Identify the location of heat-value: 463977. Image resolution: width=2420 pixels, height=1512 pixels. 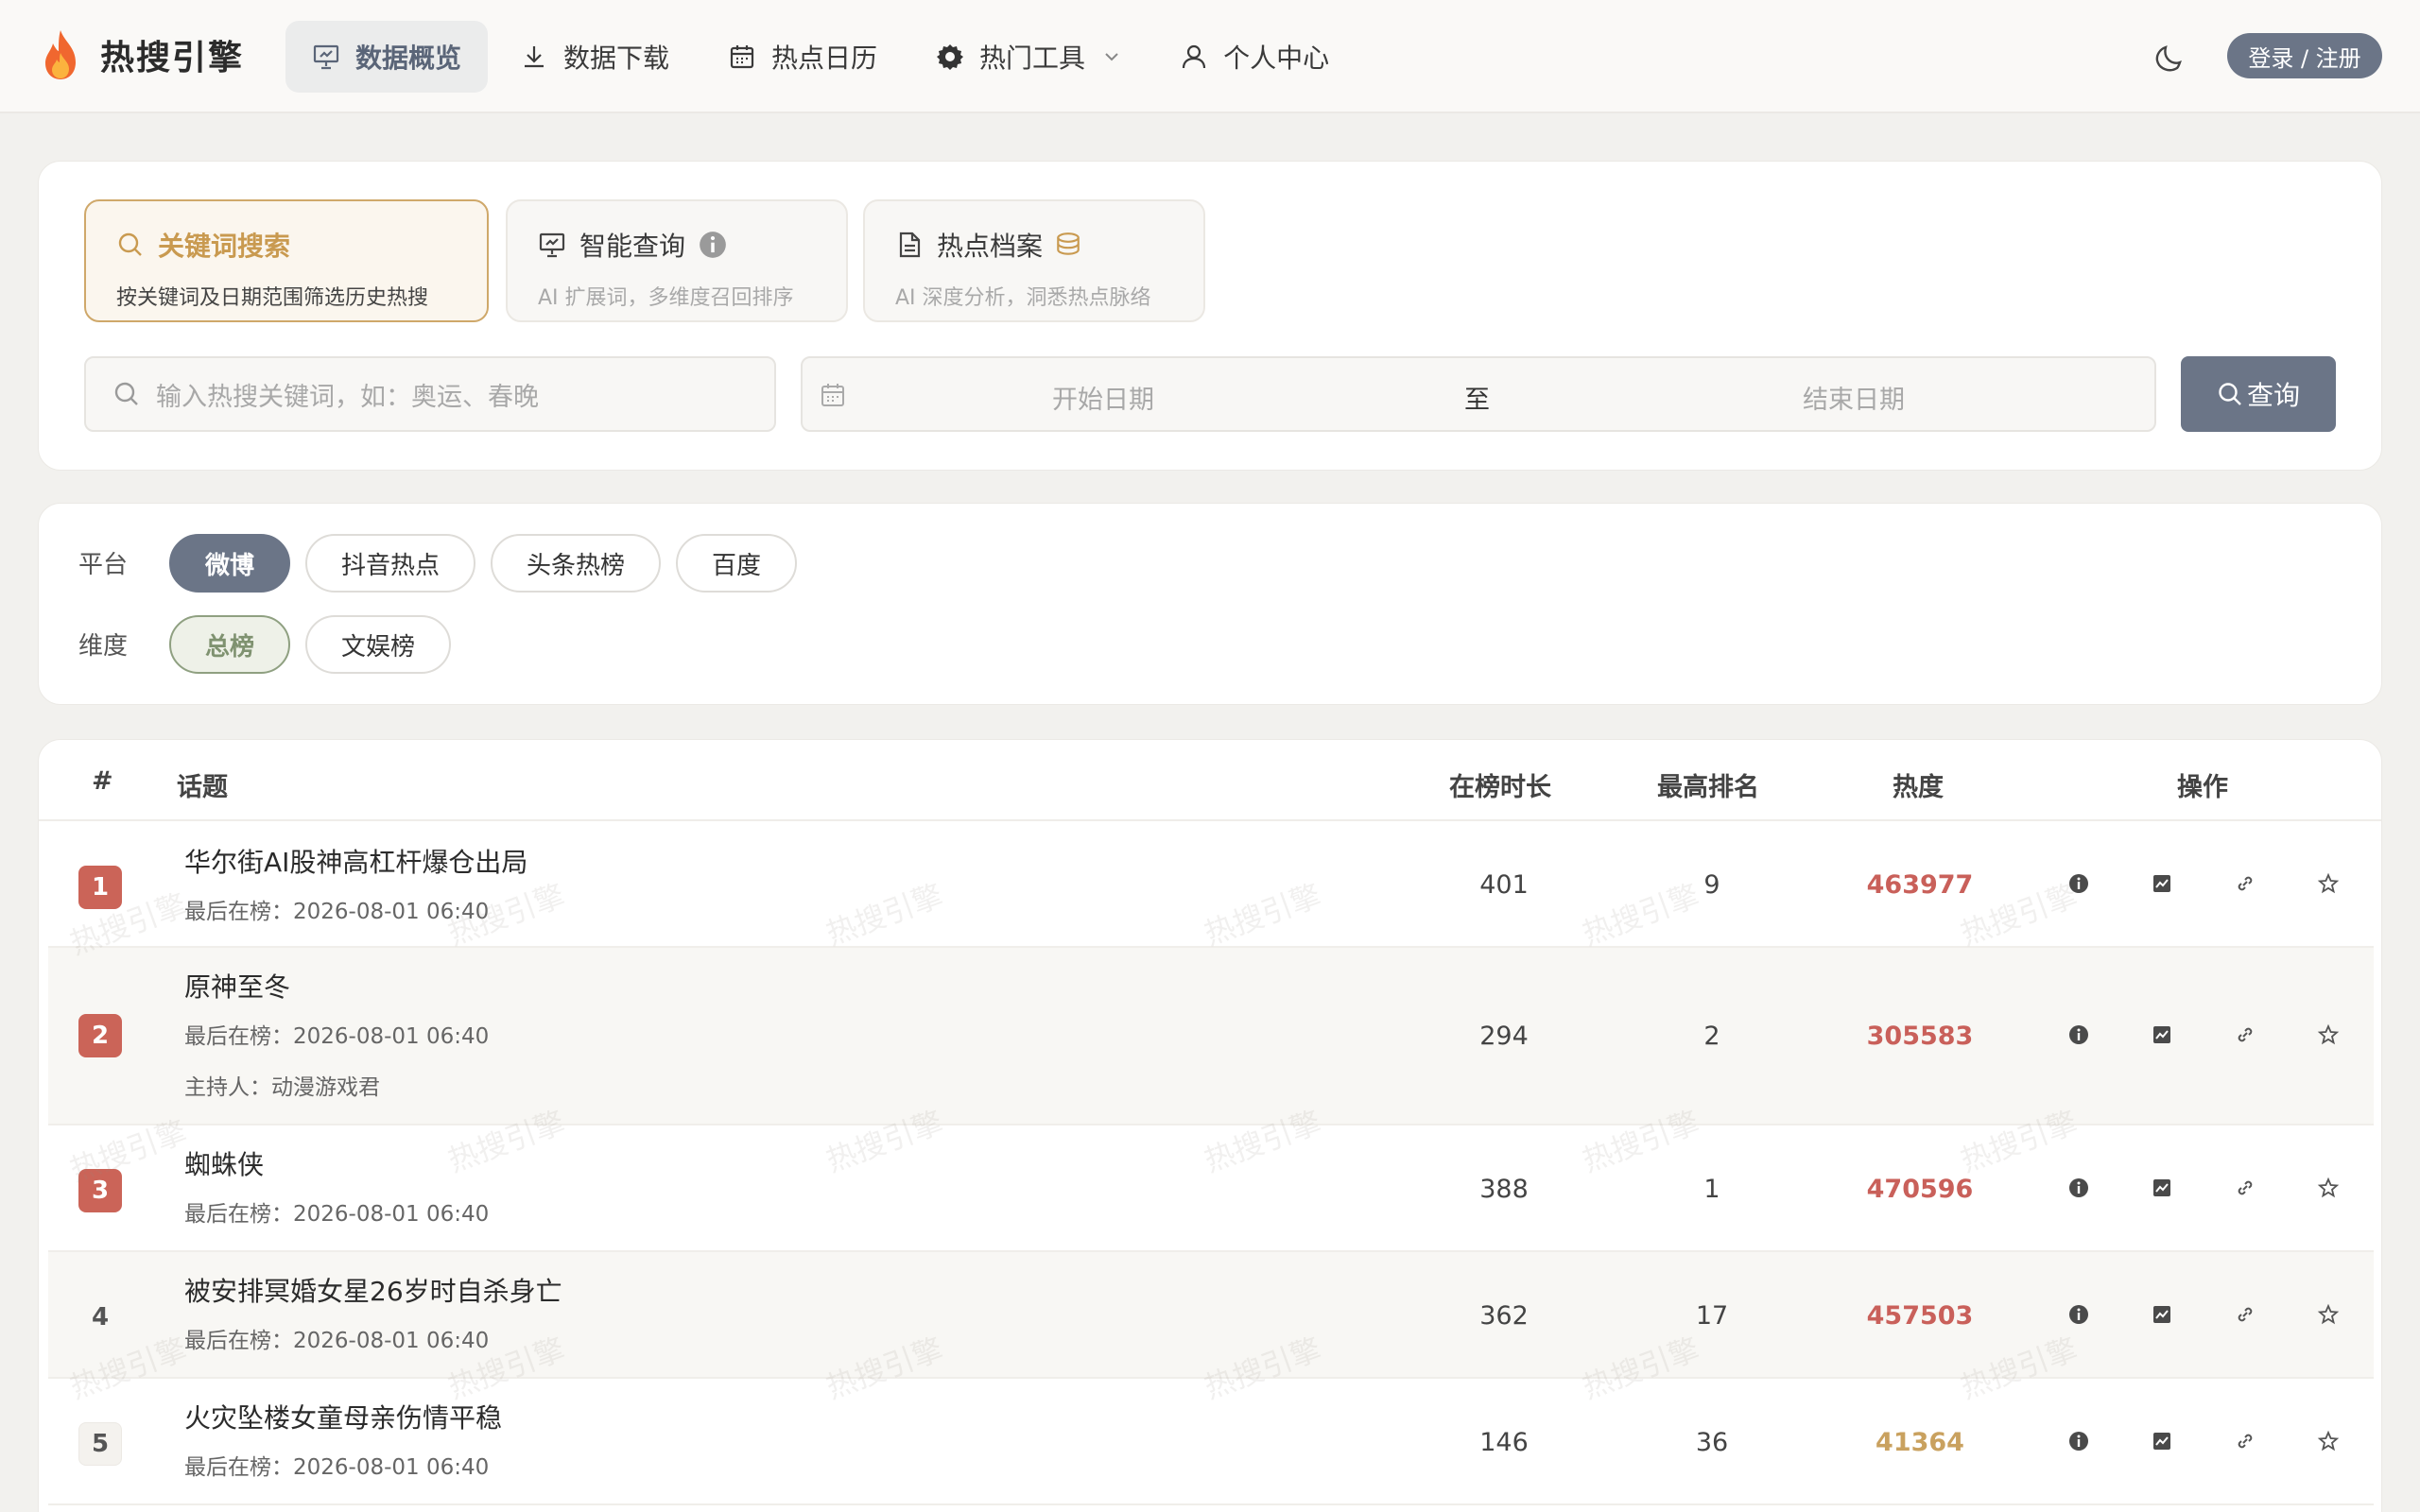
(1920, 885).